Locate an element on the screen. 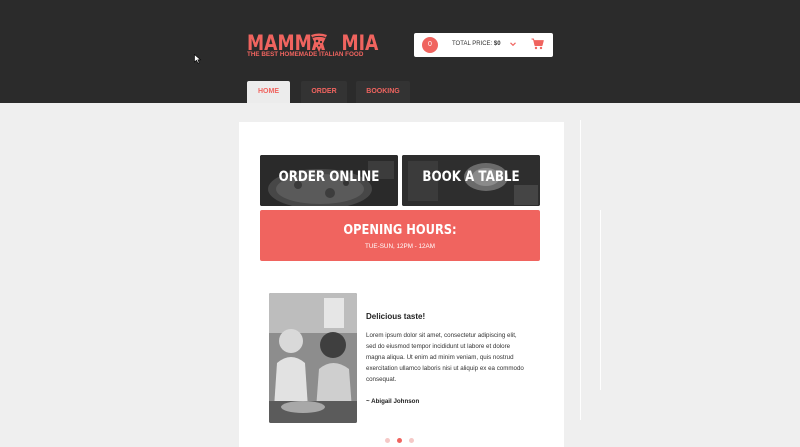 The image size is (800, 447). testimonial-photo is located at coordinates (313, 358).